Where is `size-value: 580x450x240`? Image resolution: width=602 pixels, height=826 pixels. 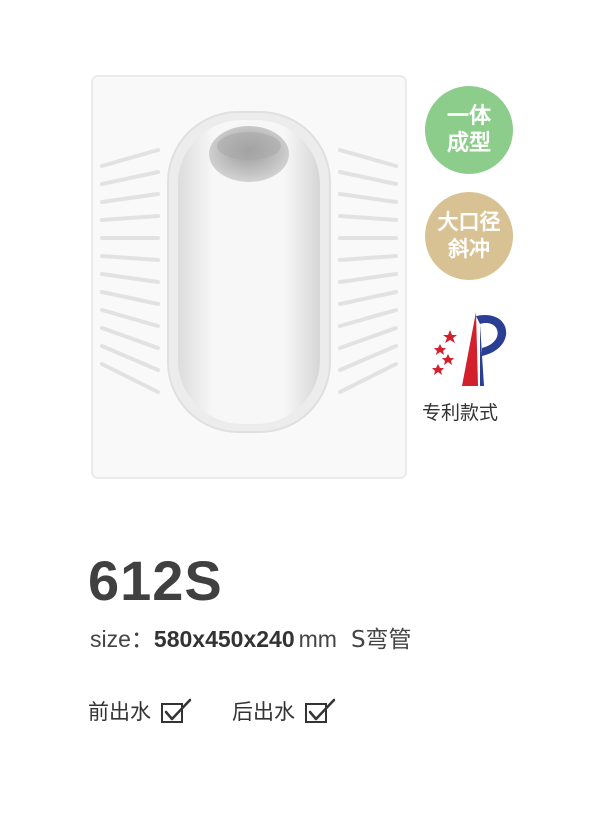
size-value: 580x450x240 is located at coordinates (224, 639).